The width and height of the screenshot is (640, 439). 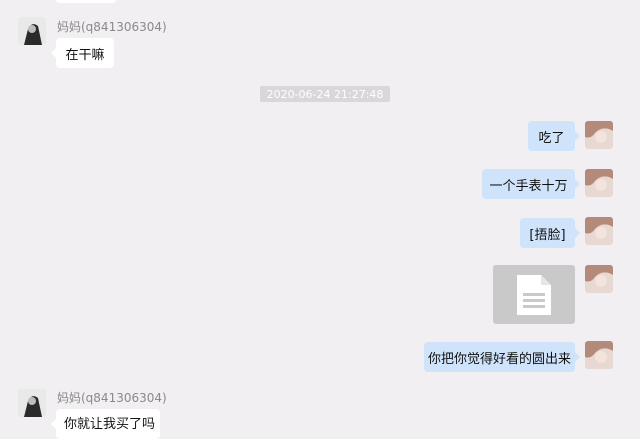 I want to click on message-timestamp: 2020-06-24 21:27:48, so click(x=325, y=94).